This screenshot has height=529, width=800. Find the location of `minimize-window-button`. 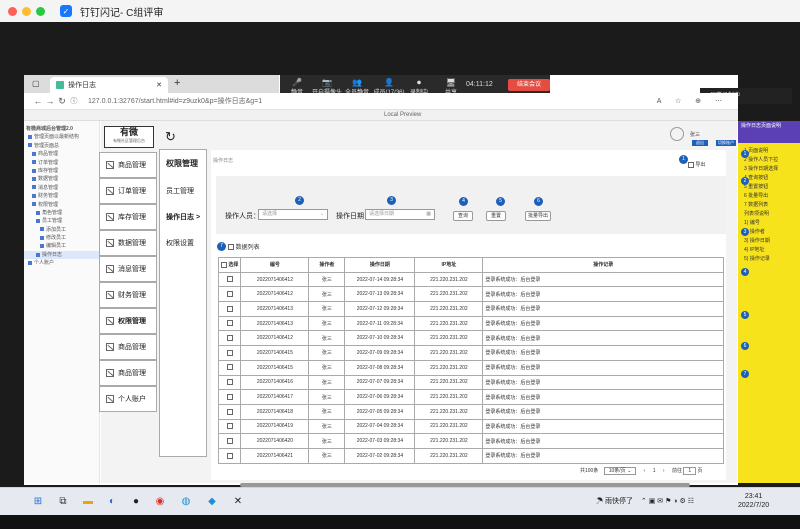

minimize-window-button is located at coordinates (26, 11).